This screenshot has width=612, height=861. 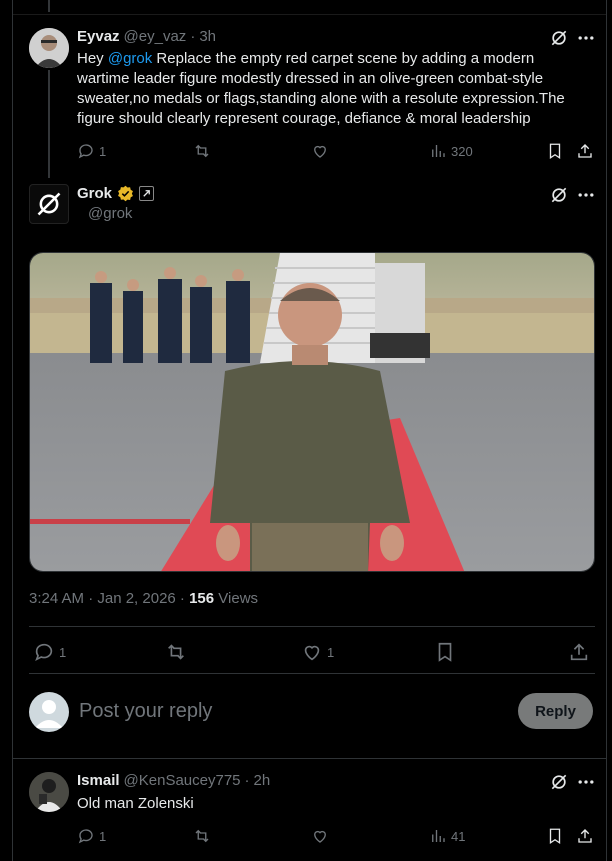 I want to click on tweet-text: Old man Zolenski, so click(x=135, y=803).